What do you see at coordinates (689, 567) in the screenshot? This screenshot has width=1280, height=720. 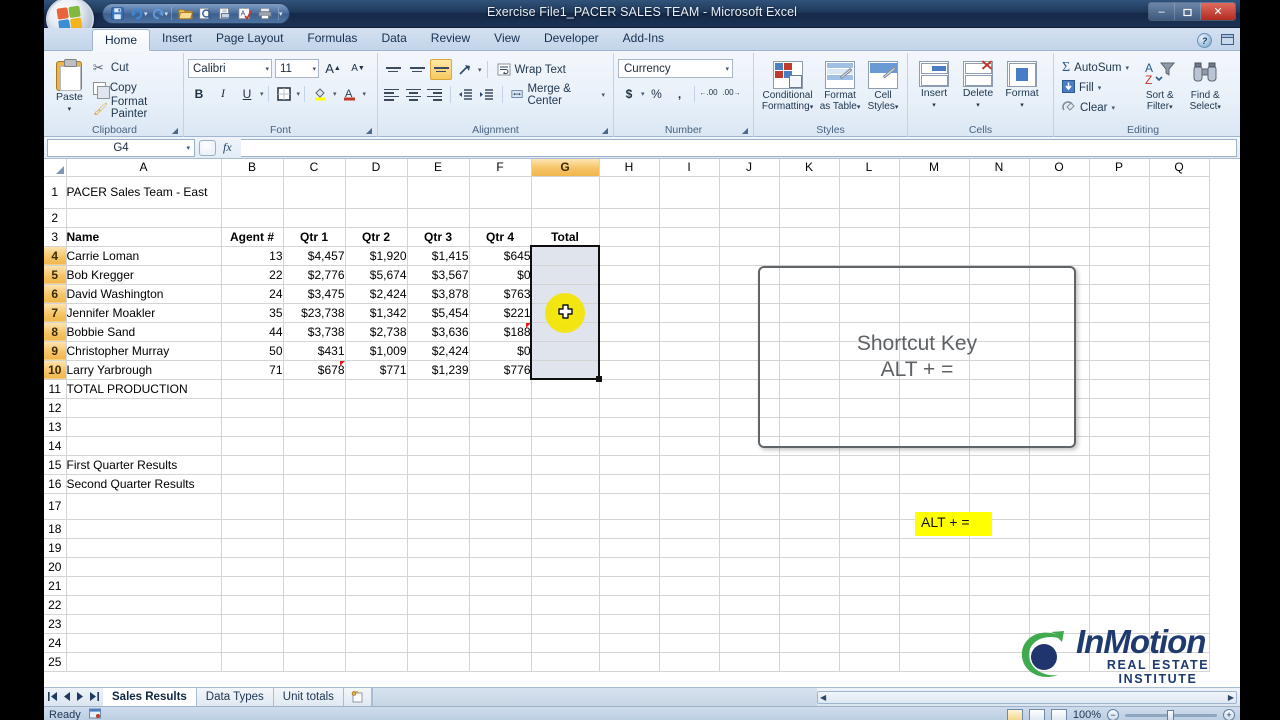 I see `cell-I20` at bounding box center [689, 567].